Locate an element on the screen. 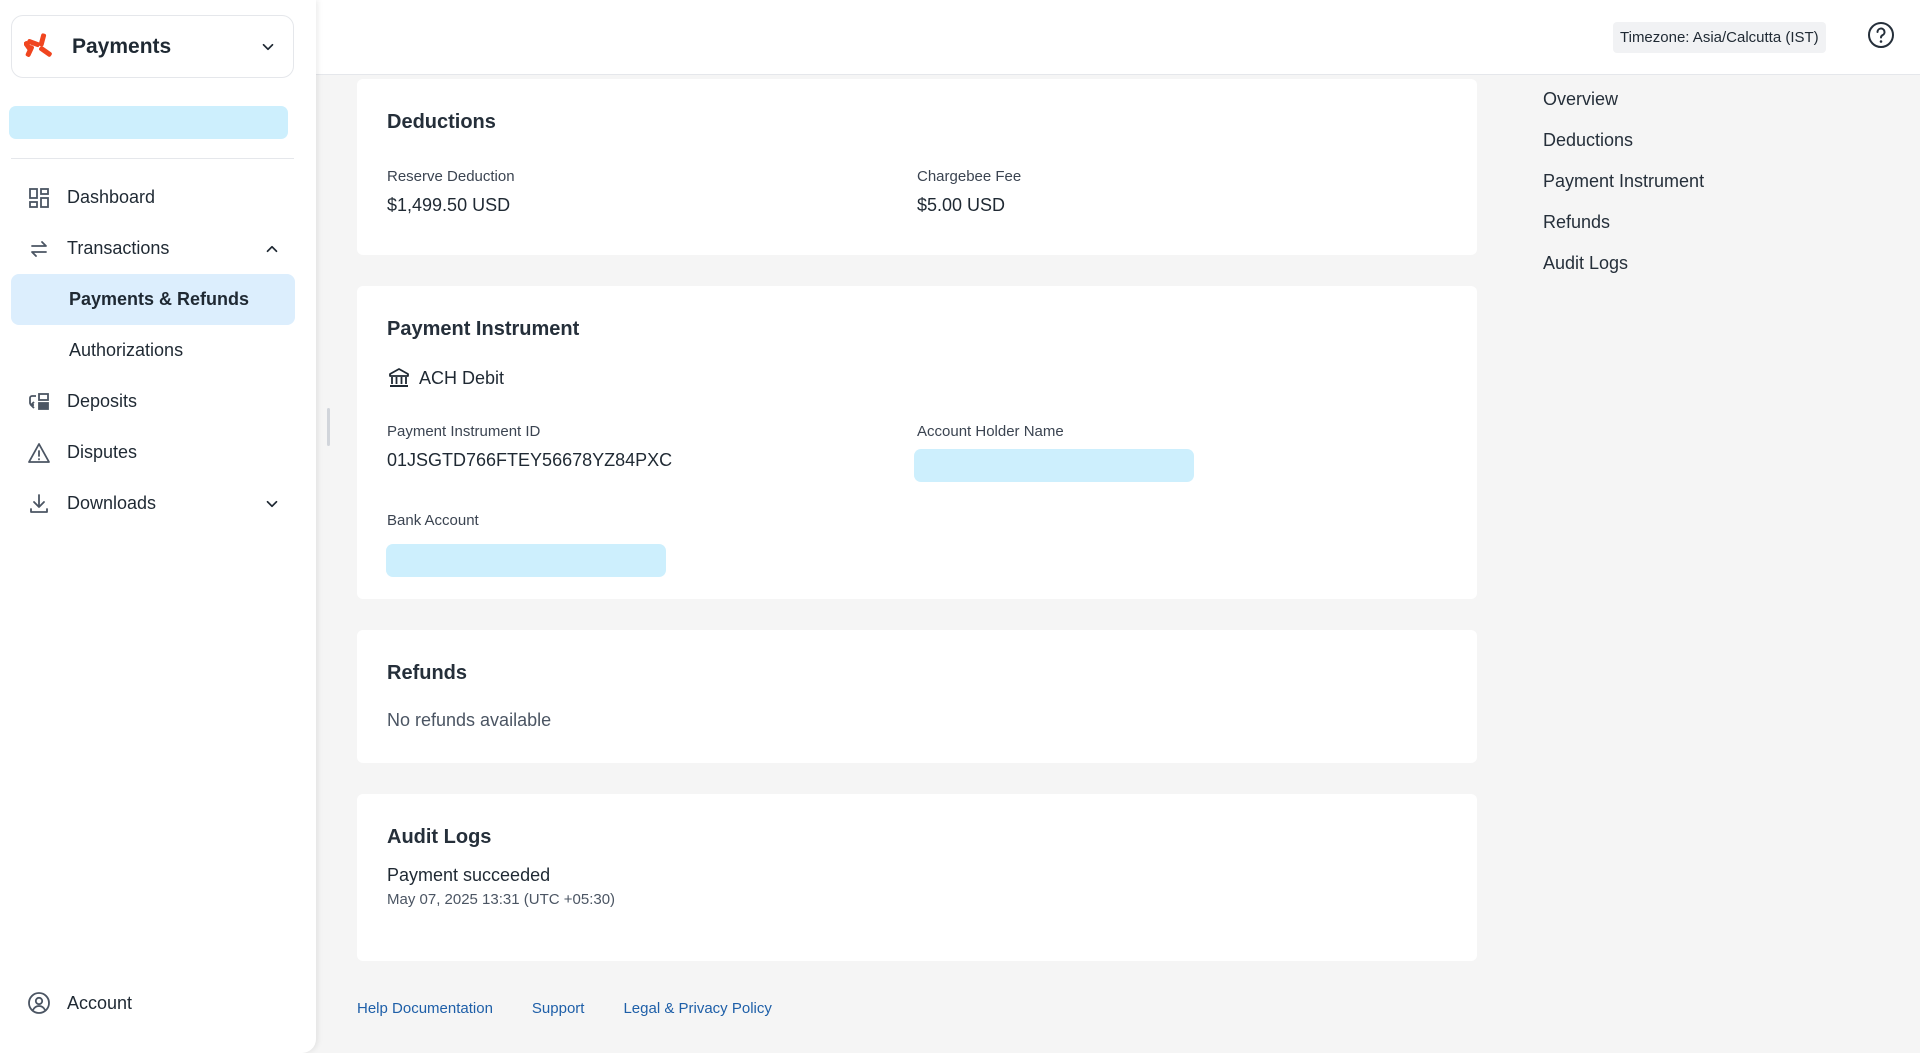  sidebar-item-authorizations: Authorizations is located at coordinates (153, 350).